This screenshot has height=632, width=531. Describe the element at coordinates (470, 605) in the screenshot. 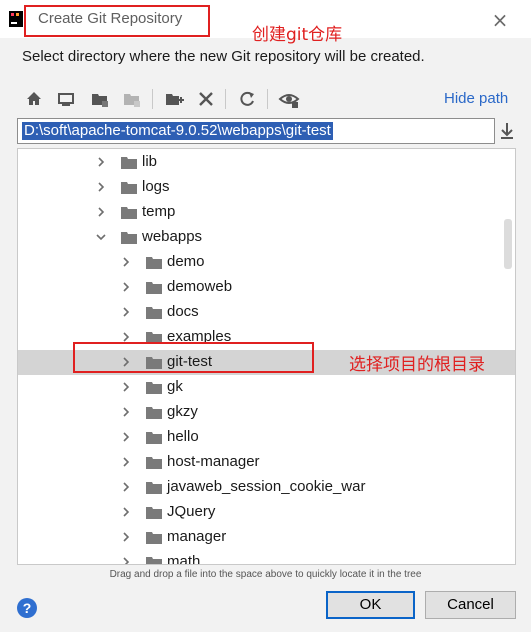

I see `cancel-button: Cancel` at that location.